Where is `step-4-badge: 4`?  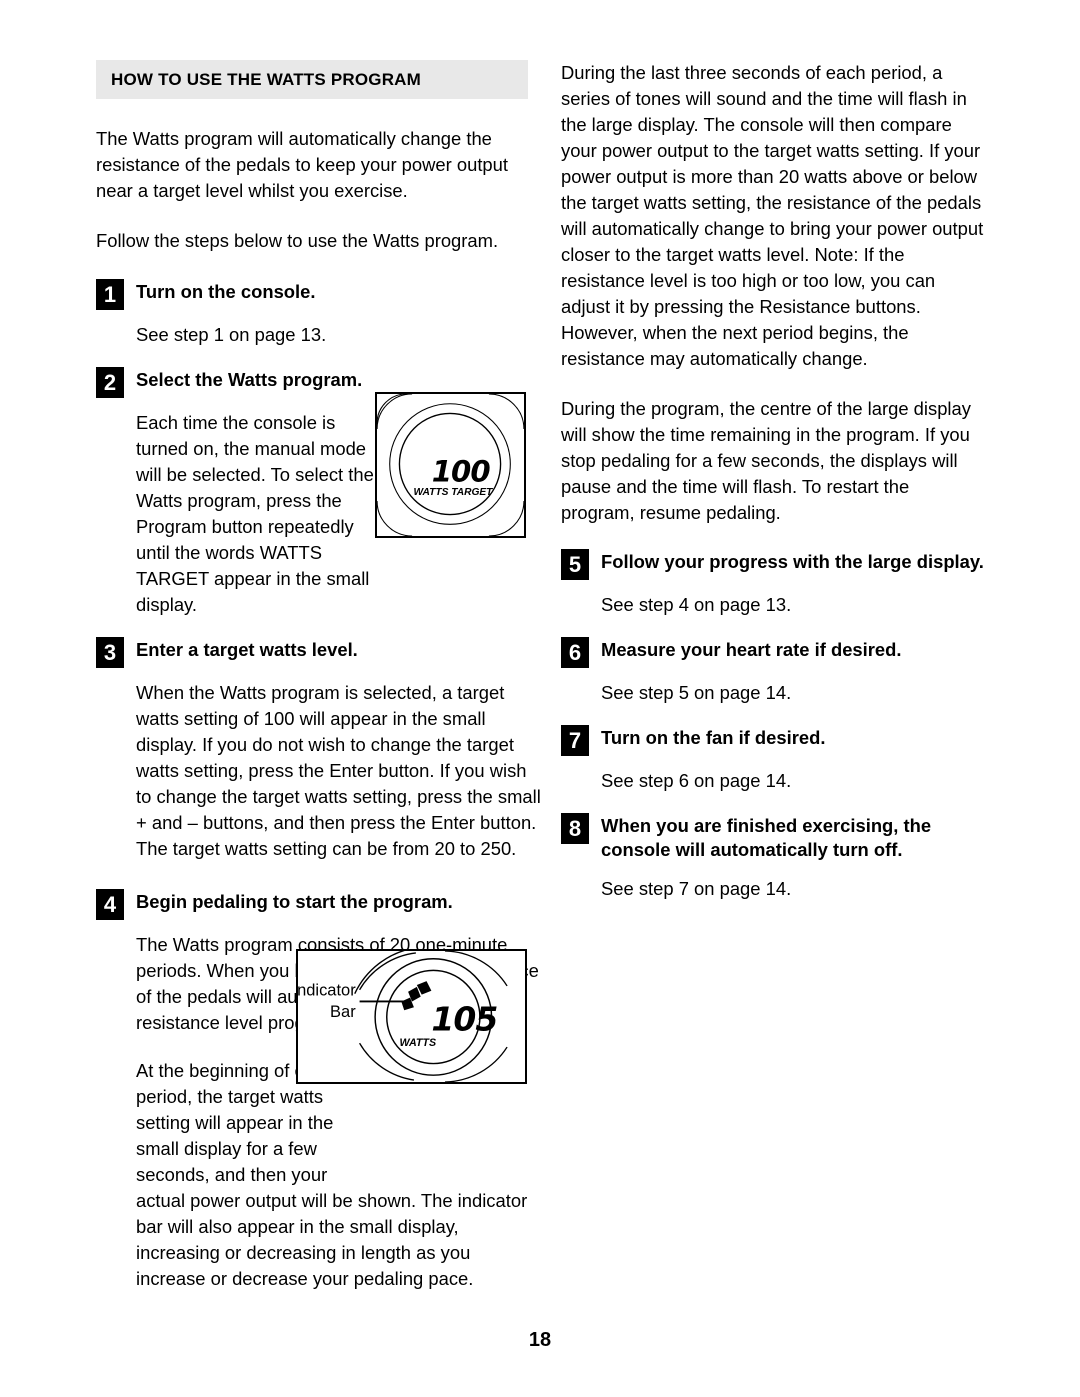 step-4-badge: 4 is located at coordinates (110, 904).